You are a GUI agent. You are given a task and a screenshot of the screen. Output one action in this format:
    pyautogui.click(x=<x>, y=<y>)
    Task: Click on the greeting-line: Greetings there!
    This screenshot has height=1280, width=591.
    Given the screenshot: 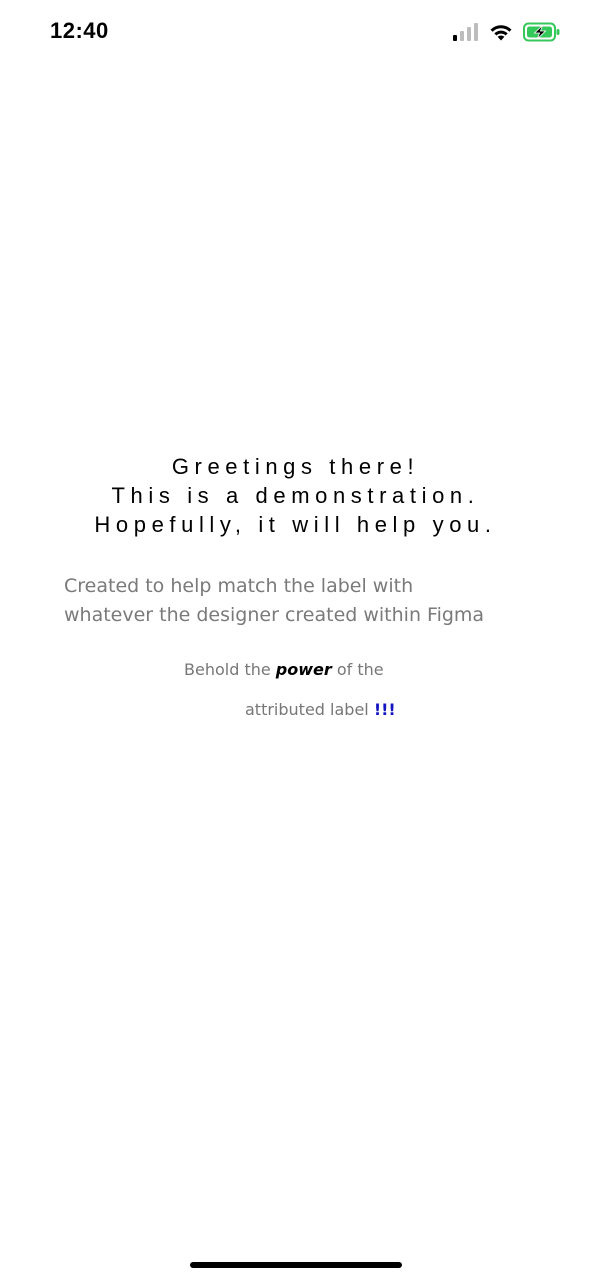 What is the action you would take?
    pyautogui.click(x=295, y=466)
    